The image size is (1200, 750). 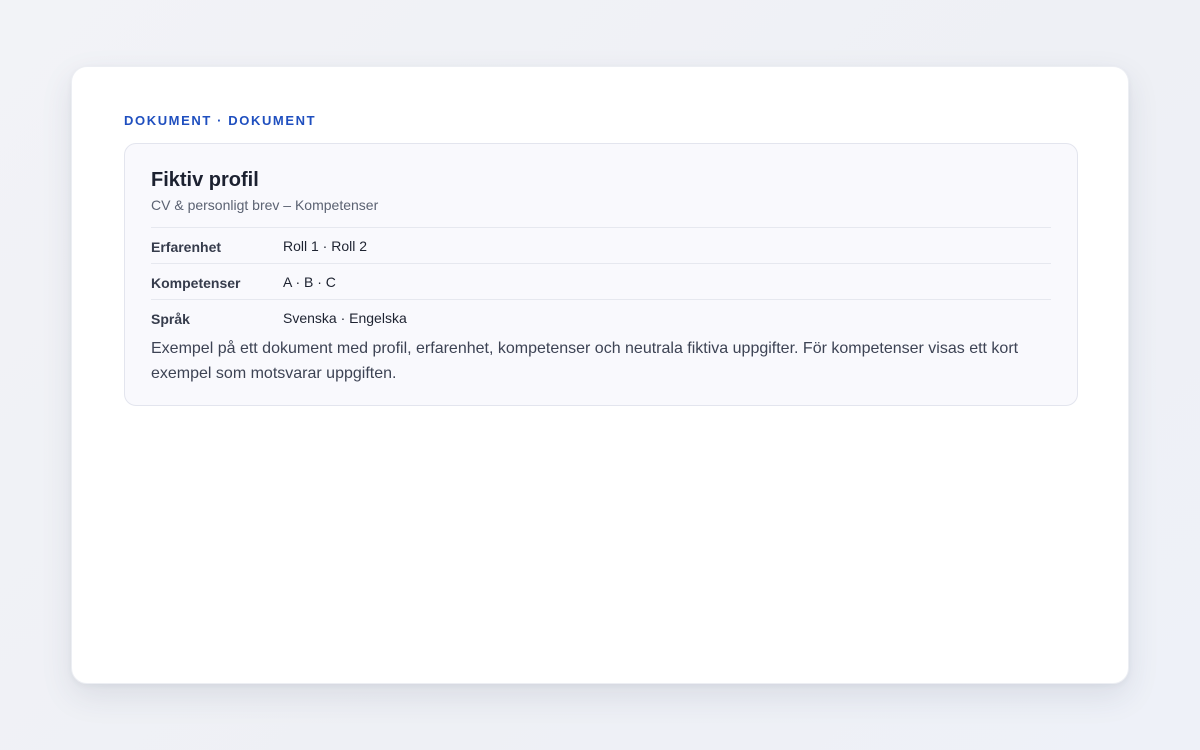 I want to click on detail-value: A · B · C, so click(x=309, y=281).